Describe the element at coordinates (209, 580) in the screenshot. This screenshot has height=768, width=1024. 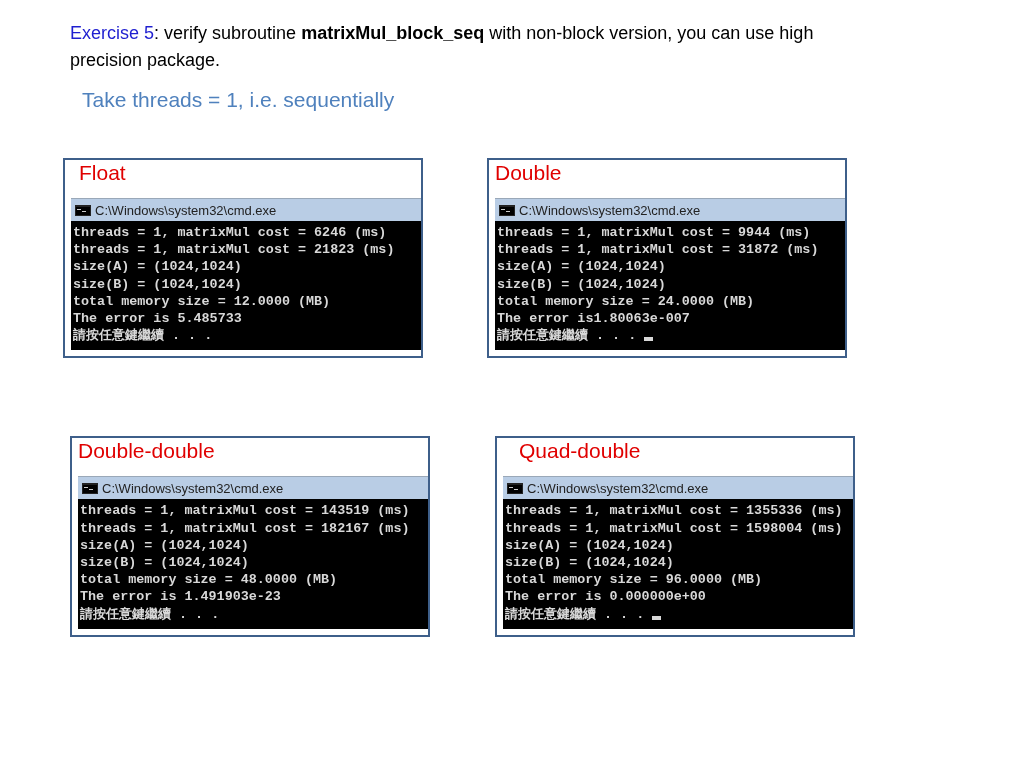
I see `console-line: total memory size = 48.0000 (MB)` at that location.